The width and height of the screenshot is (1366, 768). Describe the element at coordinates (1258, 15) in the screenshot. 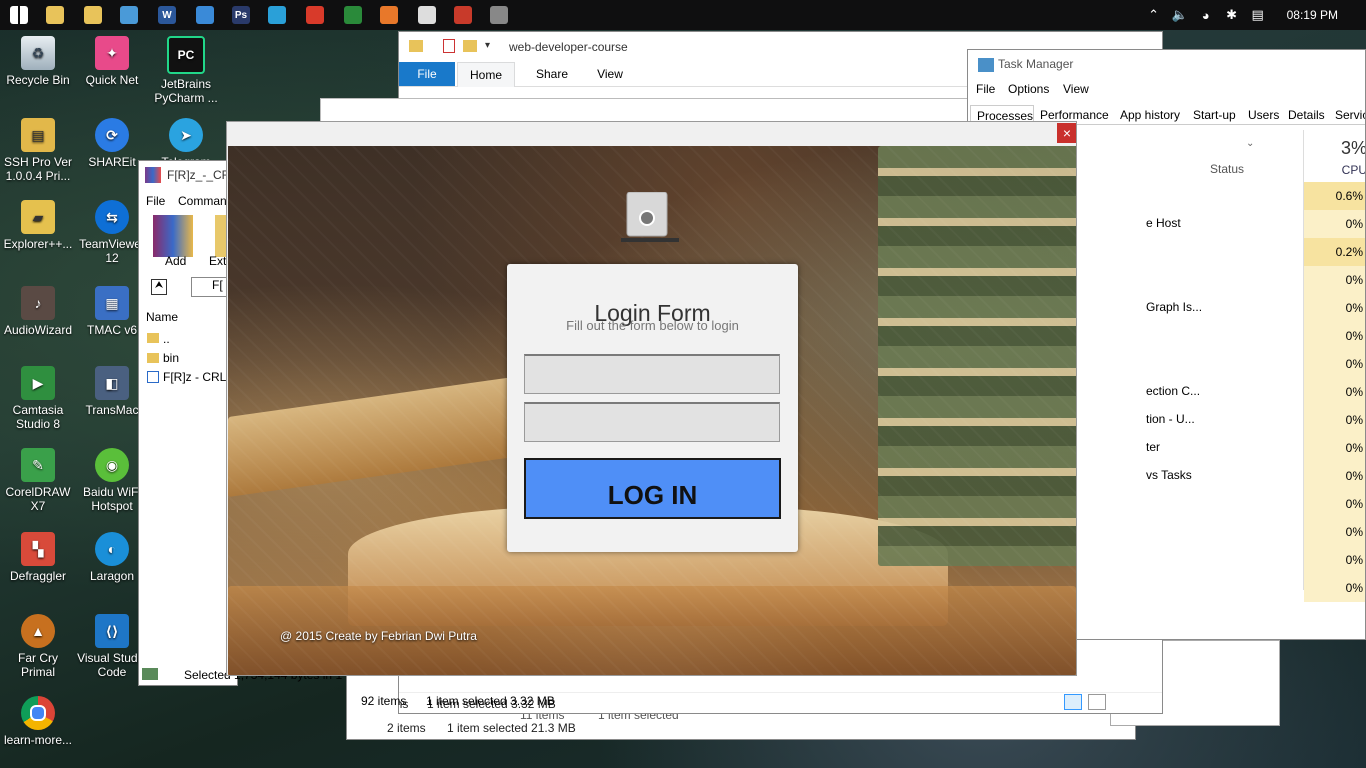

I see `action-center-icon: ▤` at that location.